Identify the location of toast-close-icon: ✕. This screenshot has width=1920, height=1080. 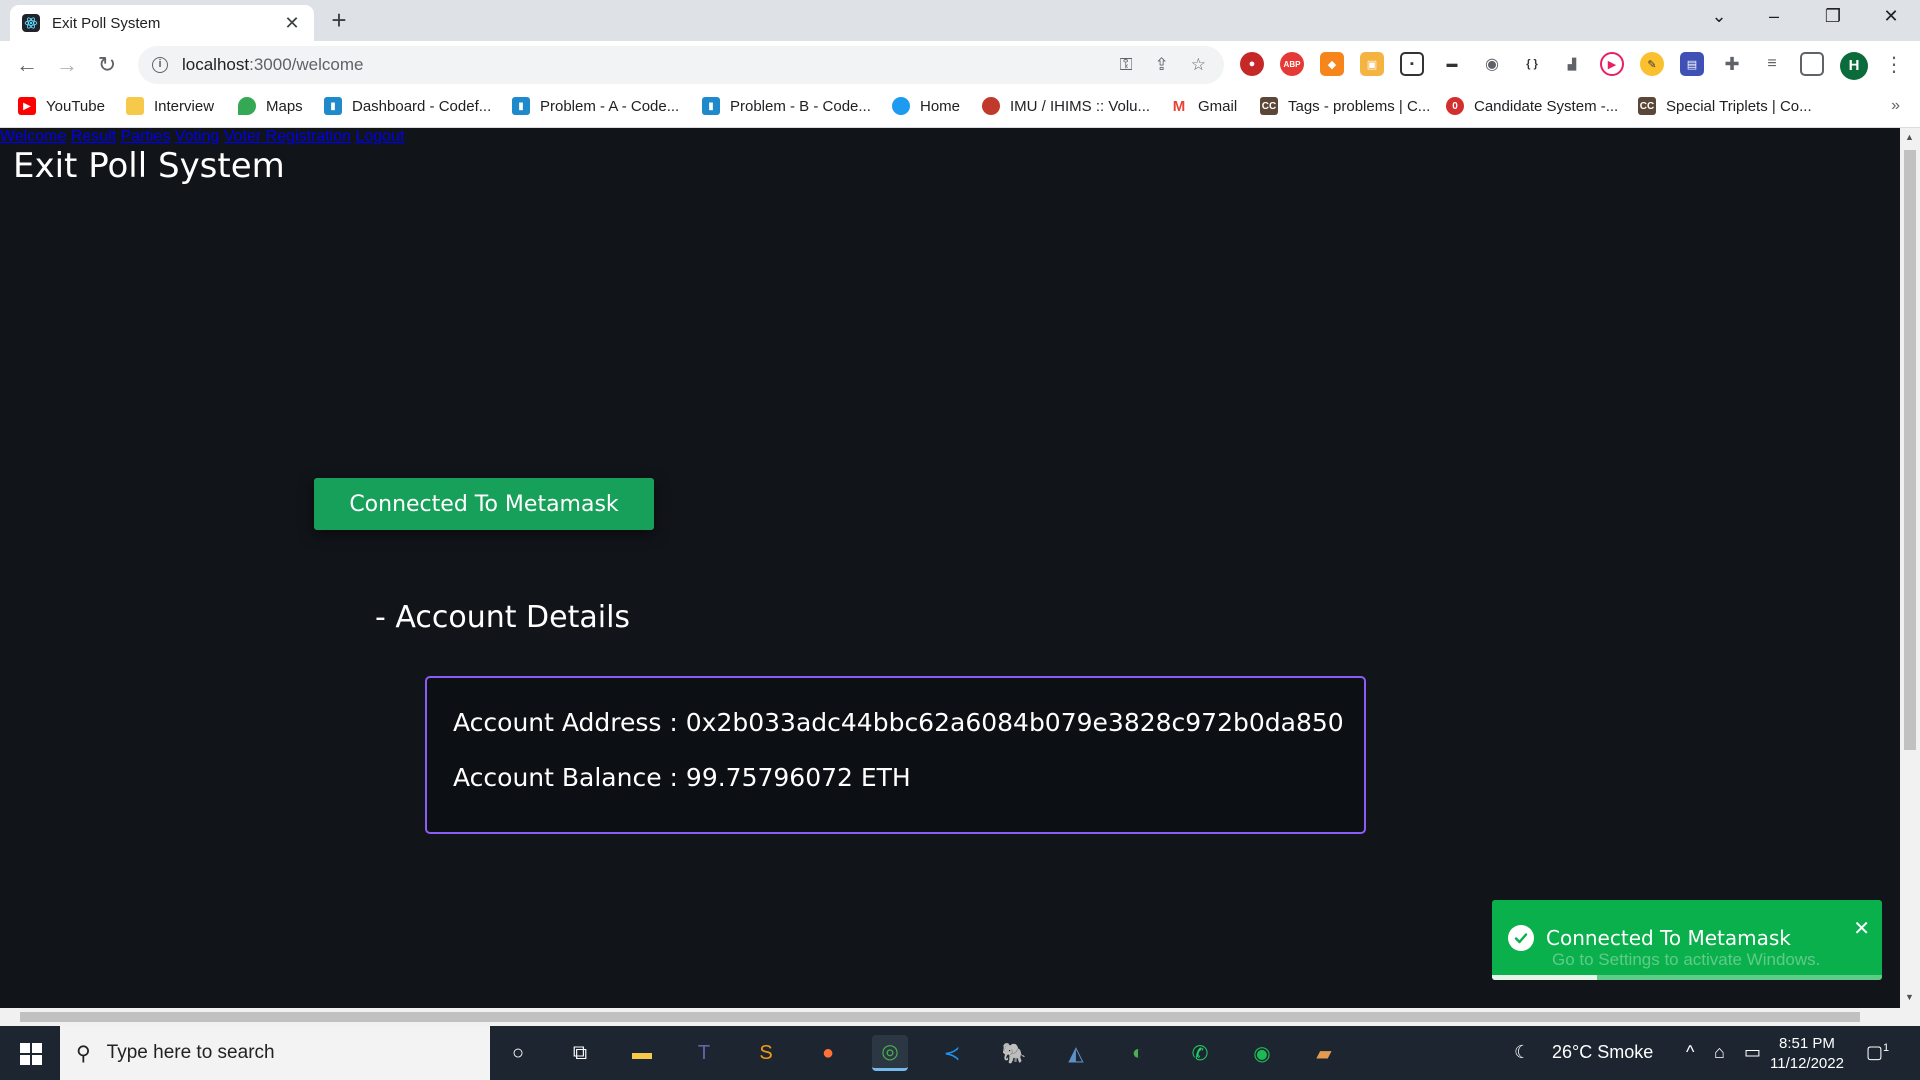
(1861, 928).